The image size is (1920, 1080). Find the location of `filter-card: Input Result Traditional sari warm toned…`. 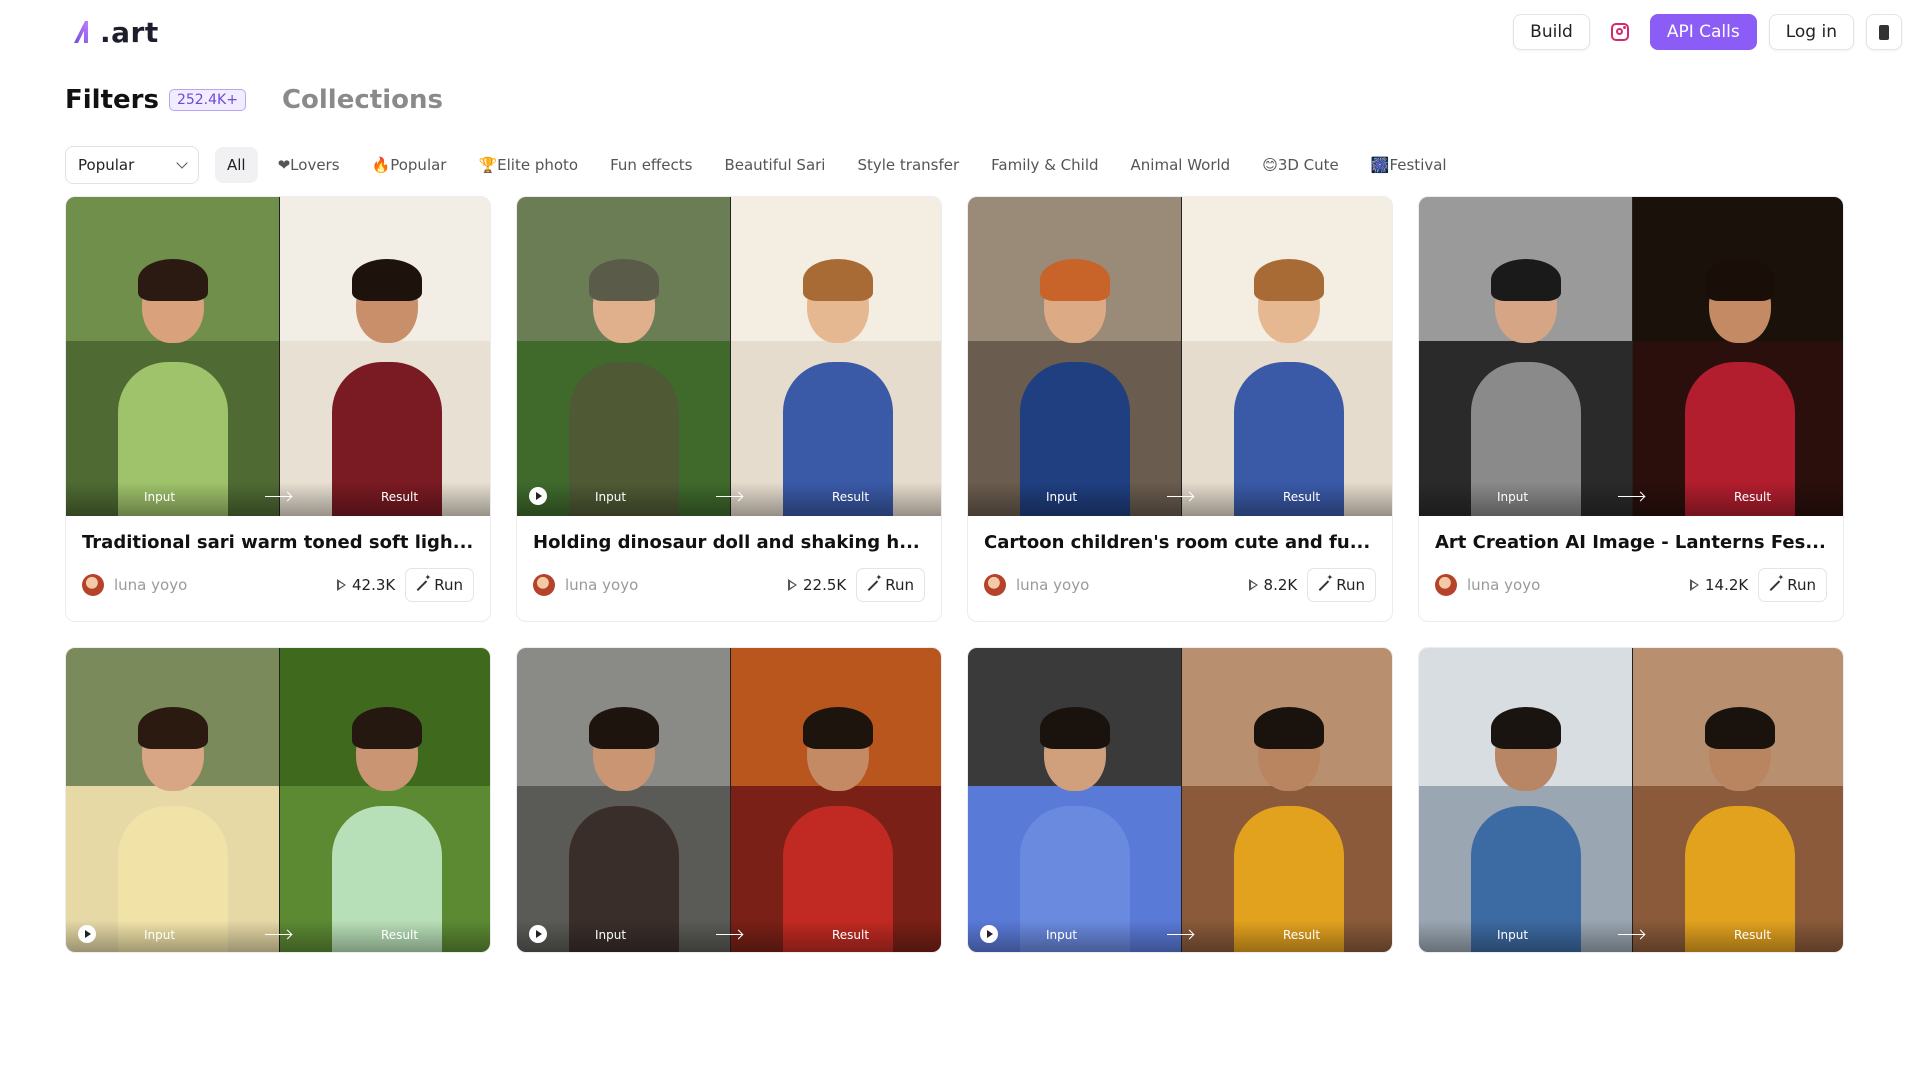

filter-card: Input Result Traditional sari warm toned… is located at coordinates (278, 409).